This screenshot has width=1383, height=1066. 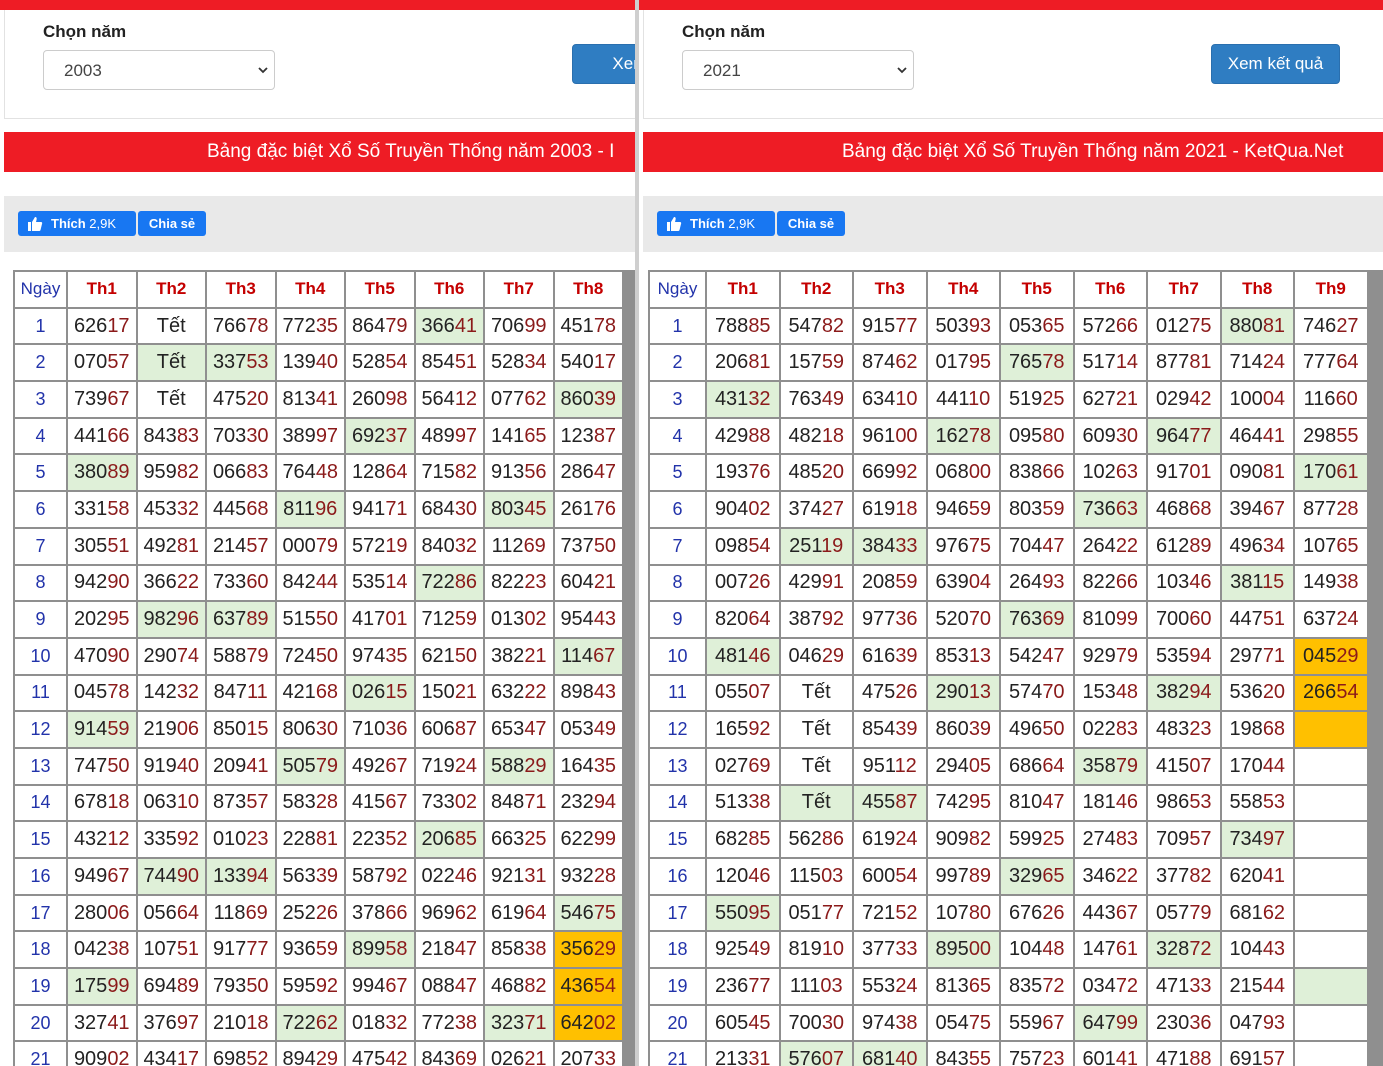 What do you see at coordinates (1257, 399) in the screenshot?
I see `prize-cell: 10004` at bounding box center [1257, 399].